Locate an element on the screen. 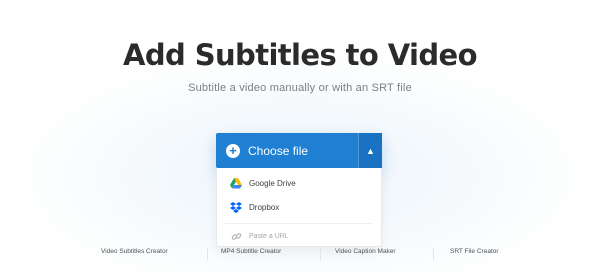 This screenshot has width=600, height=273. google-drive-icon is located at coordinates (236, 183).